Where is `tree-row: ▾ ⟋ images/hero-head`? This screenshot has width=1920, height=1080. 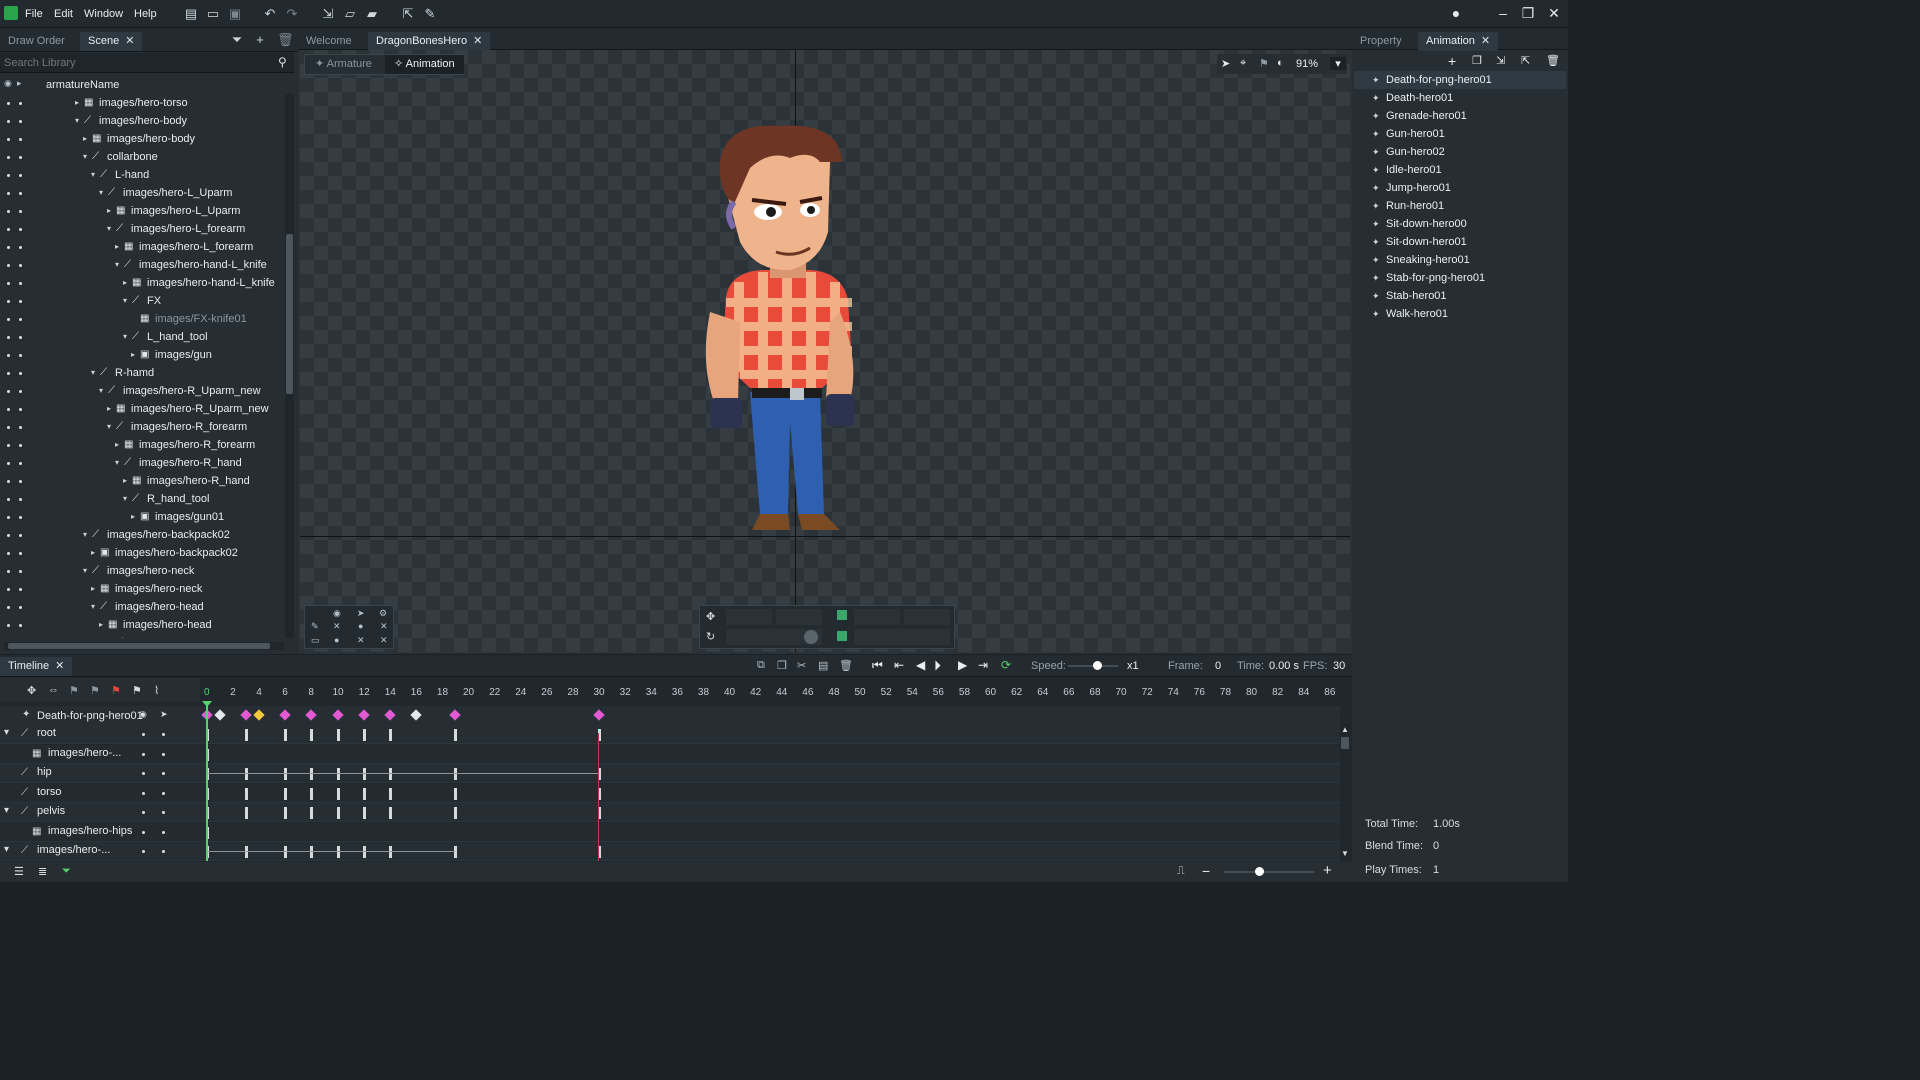 tree-row: ▾ ⟋ images/hero-head is located at coordinates (142, 607).